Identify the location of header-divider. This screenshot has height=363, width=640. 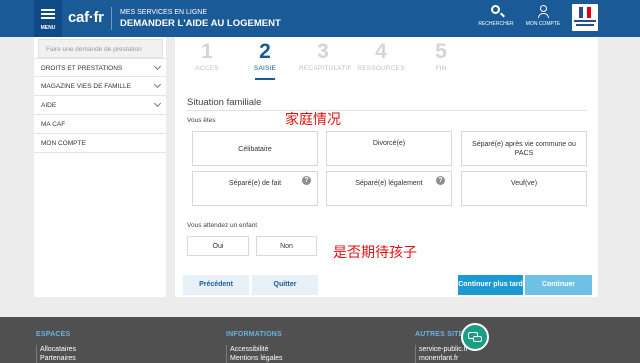
(111, 18).